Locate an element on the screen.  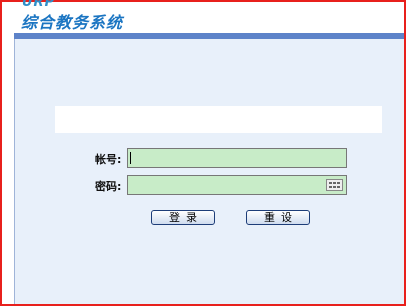
text-caret is located at coordinates (130, 158).